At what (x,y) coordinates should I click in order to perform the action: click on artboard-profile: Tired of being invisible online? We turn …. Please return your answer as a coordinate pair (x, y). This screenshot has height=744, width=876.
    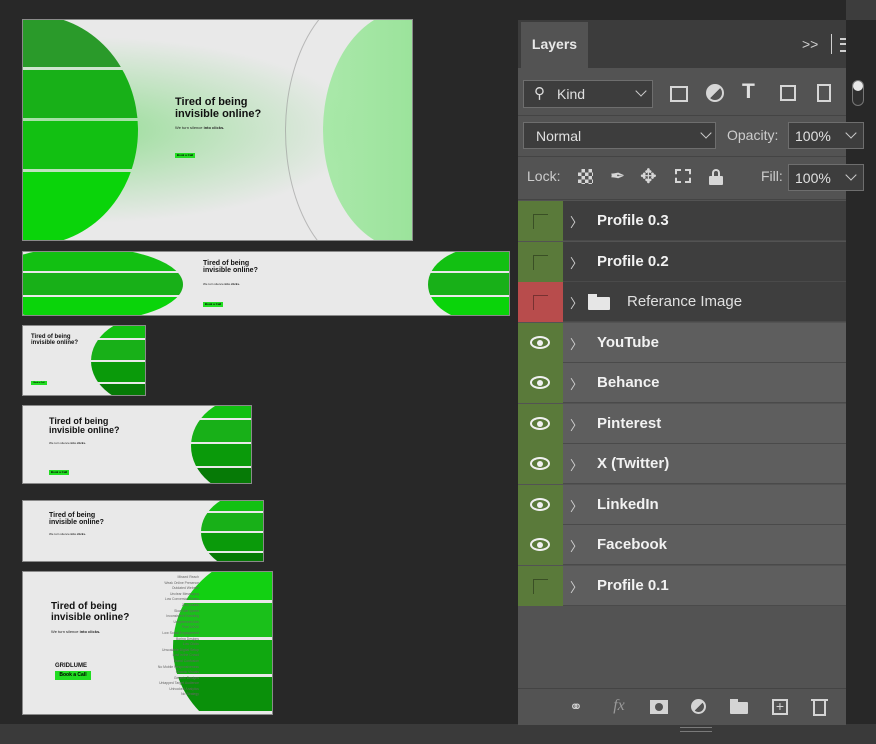
    Looking at the image, I should click on (217, 130).